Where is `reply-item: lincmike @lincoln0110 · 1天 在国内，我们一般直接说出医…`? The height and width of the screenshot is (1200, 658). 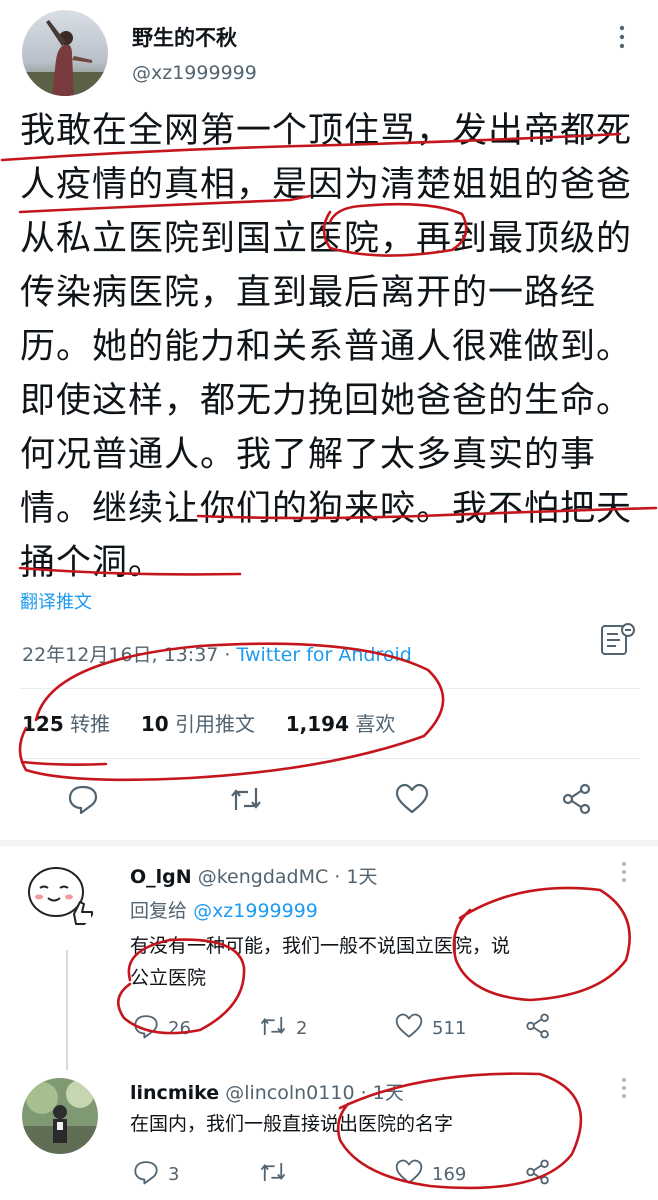 reply-item: lincmike @lincoln0110 · 1天 在国内，我们一般直接说出医… is located at coordinates (329, 1133).